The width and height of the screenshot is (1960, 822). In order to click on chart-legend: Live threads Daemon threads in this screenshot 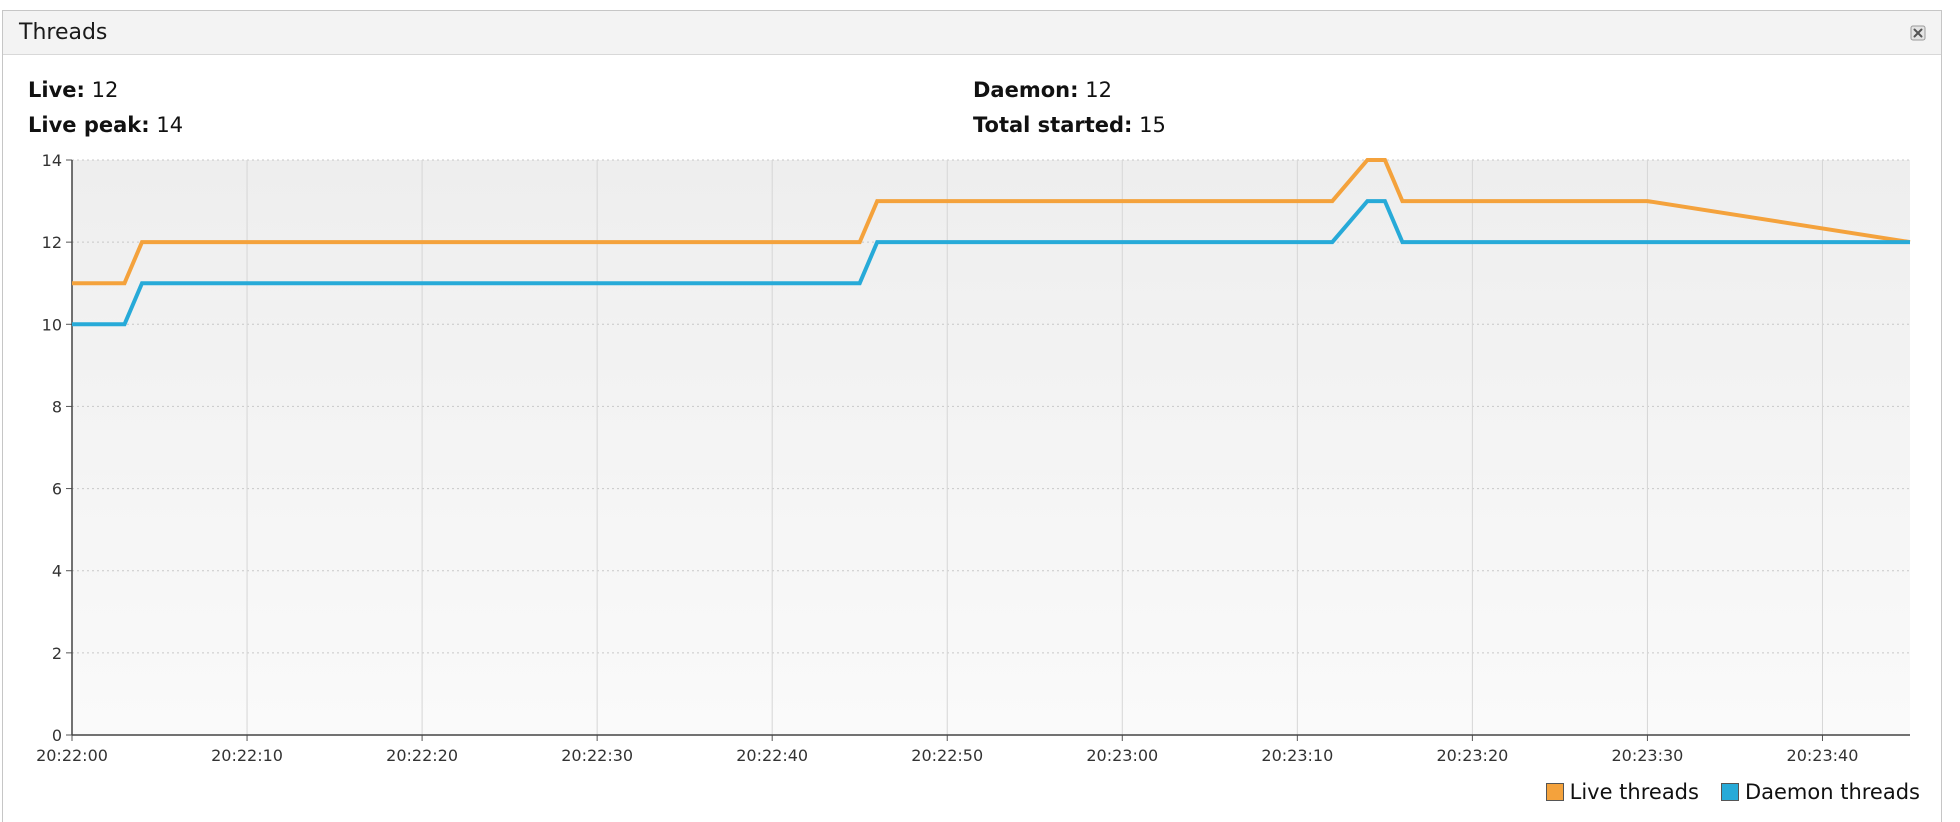, I will do `click(1722, 792)`.